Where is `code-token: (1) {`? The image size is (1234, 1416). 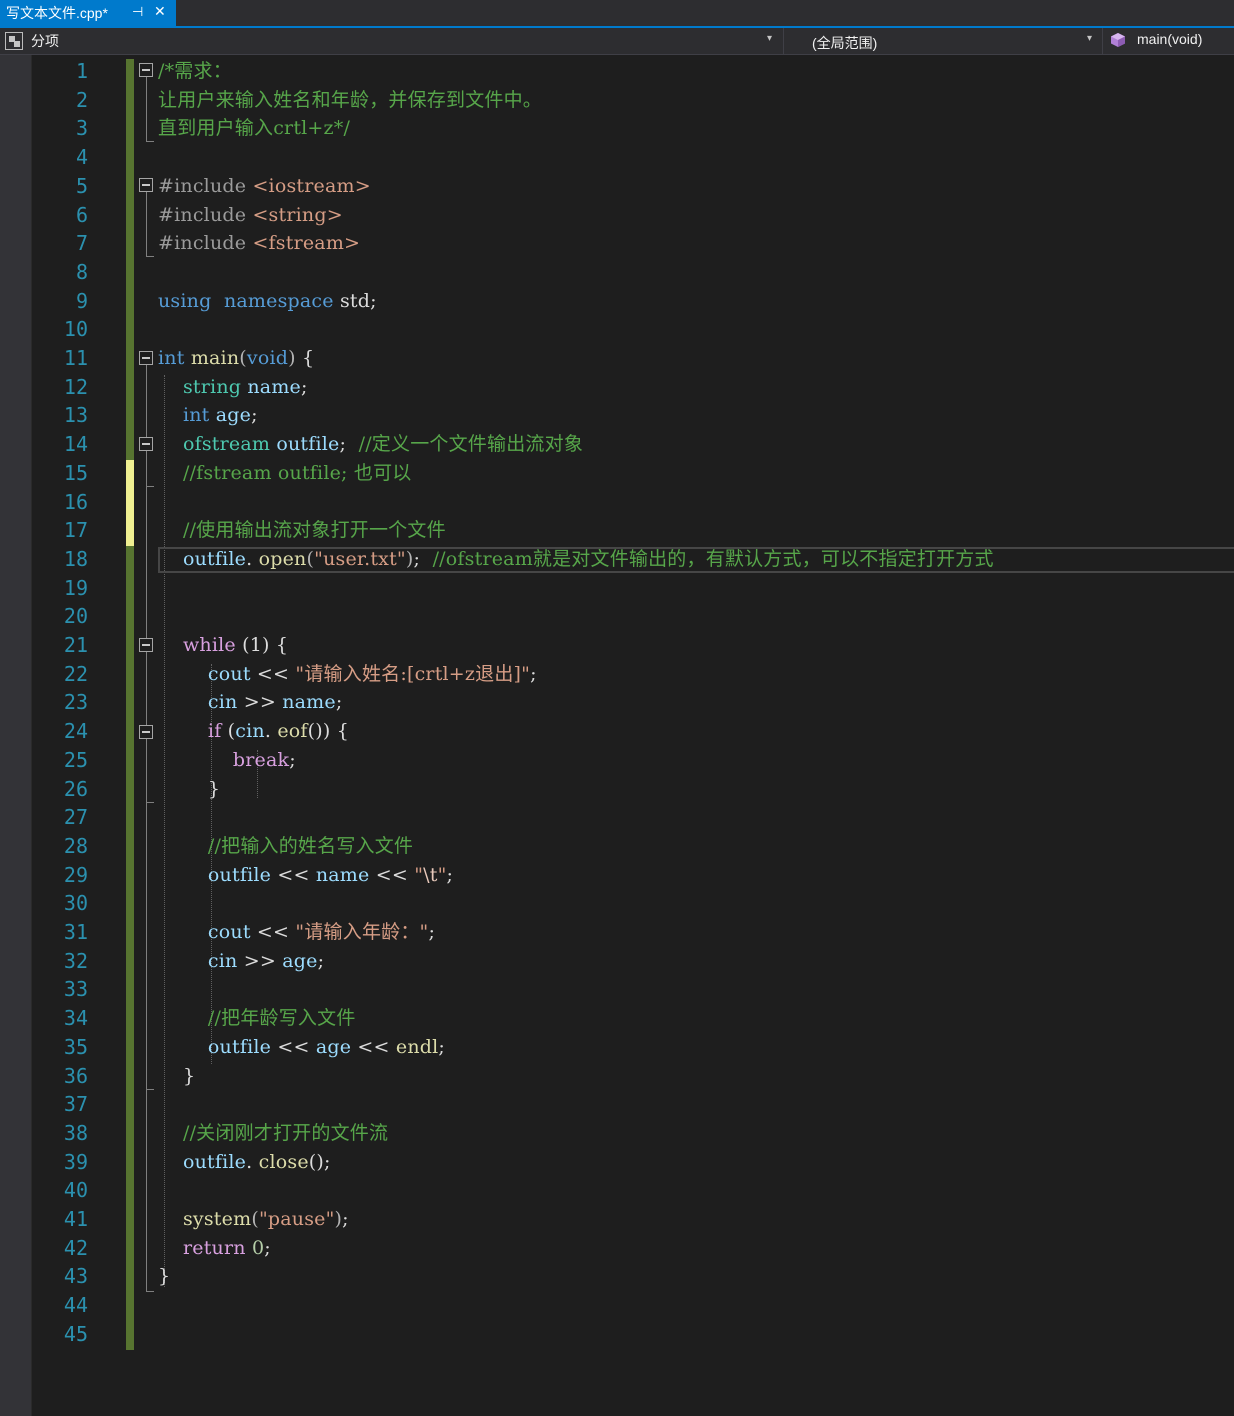 code-token: (1) { is located at coordinates (262, 645).